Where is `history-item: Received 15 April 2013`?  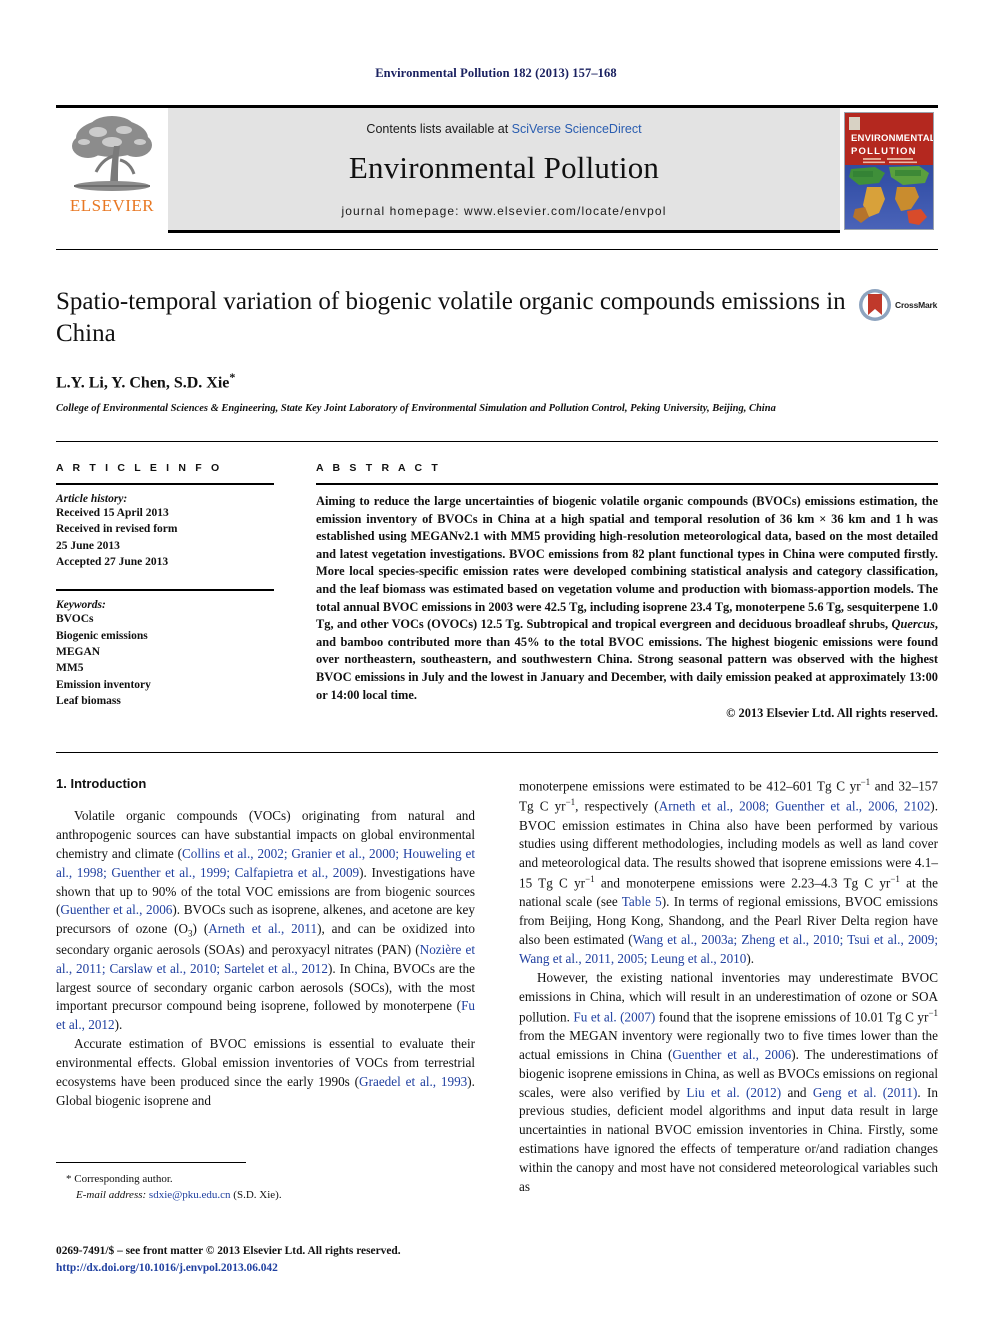
history-item: Received 15 April 2013 is located at coordinates (112, 513).